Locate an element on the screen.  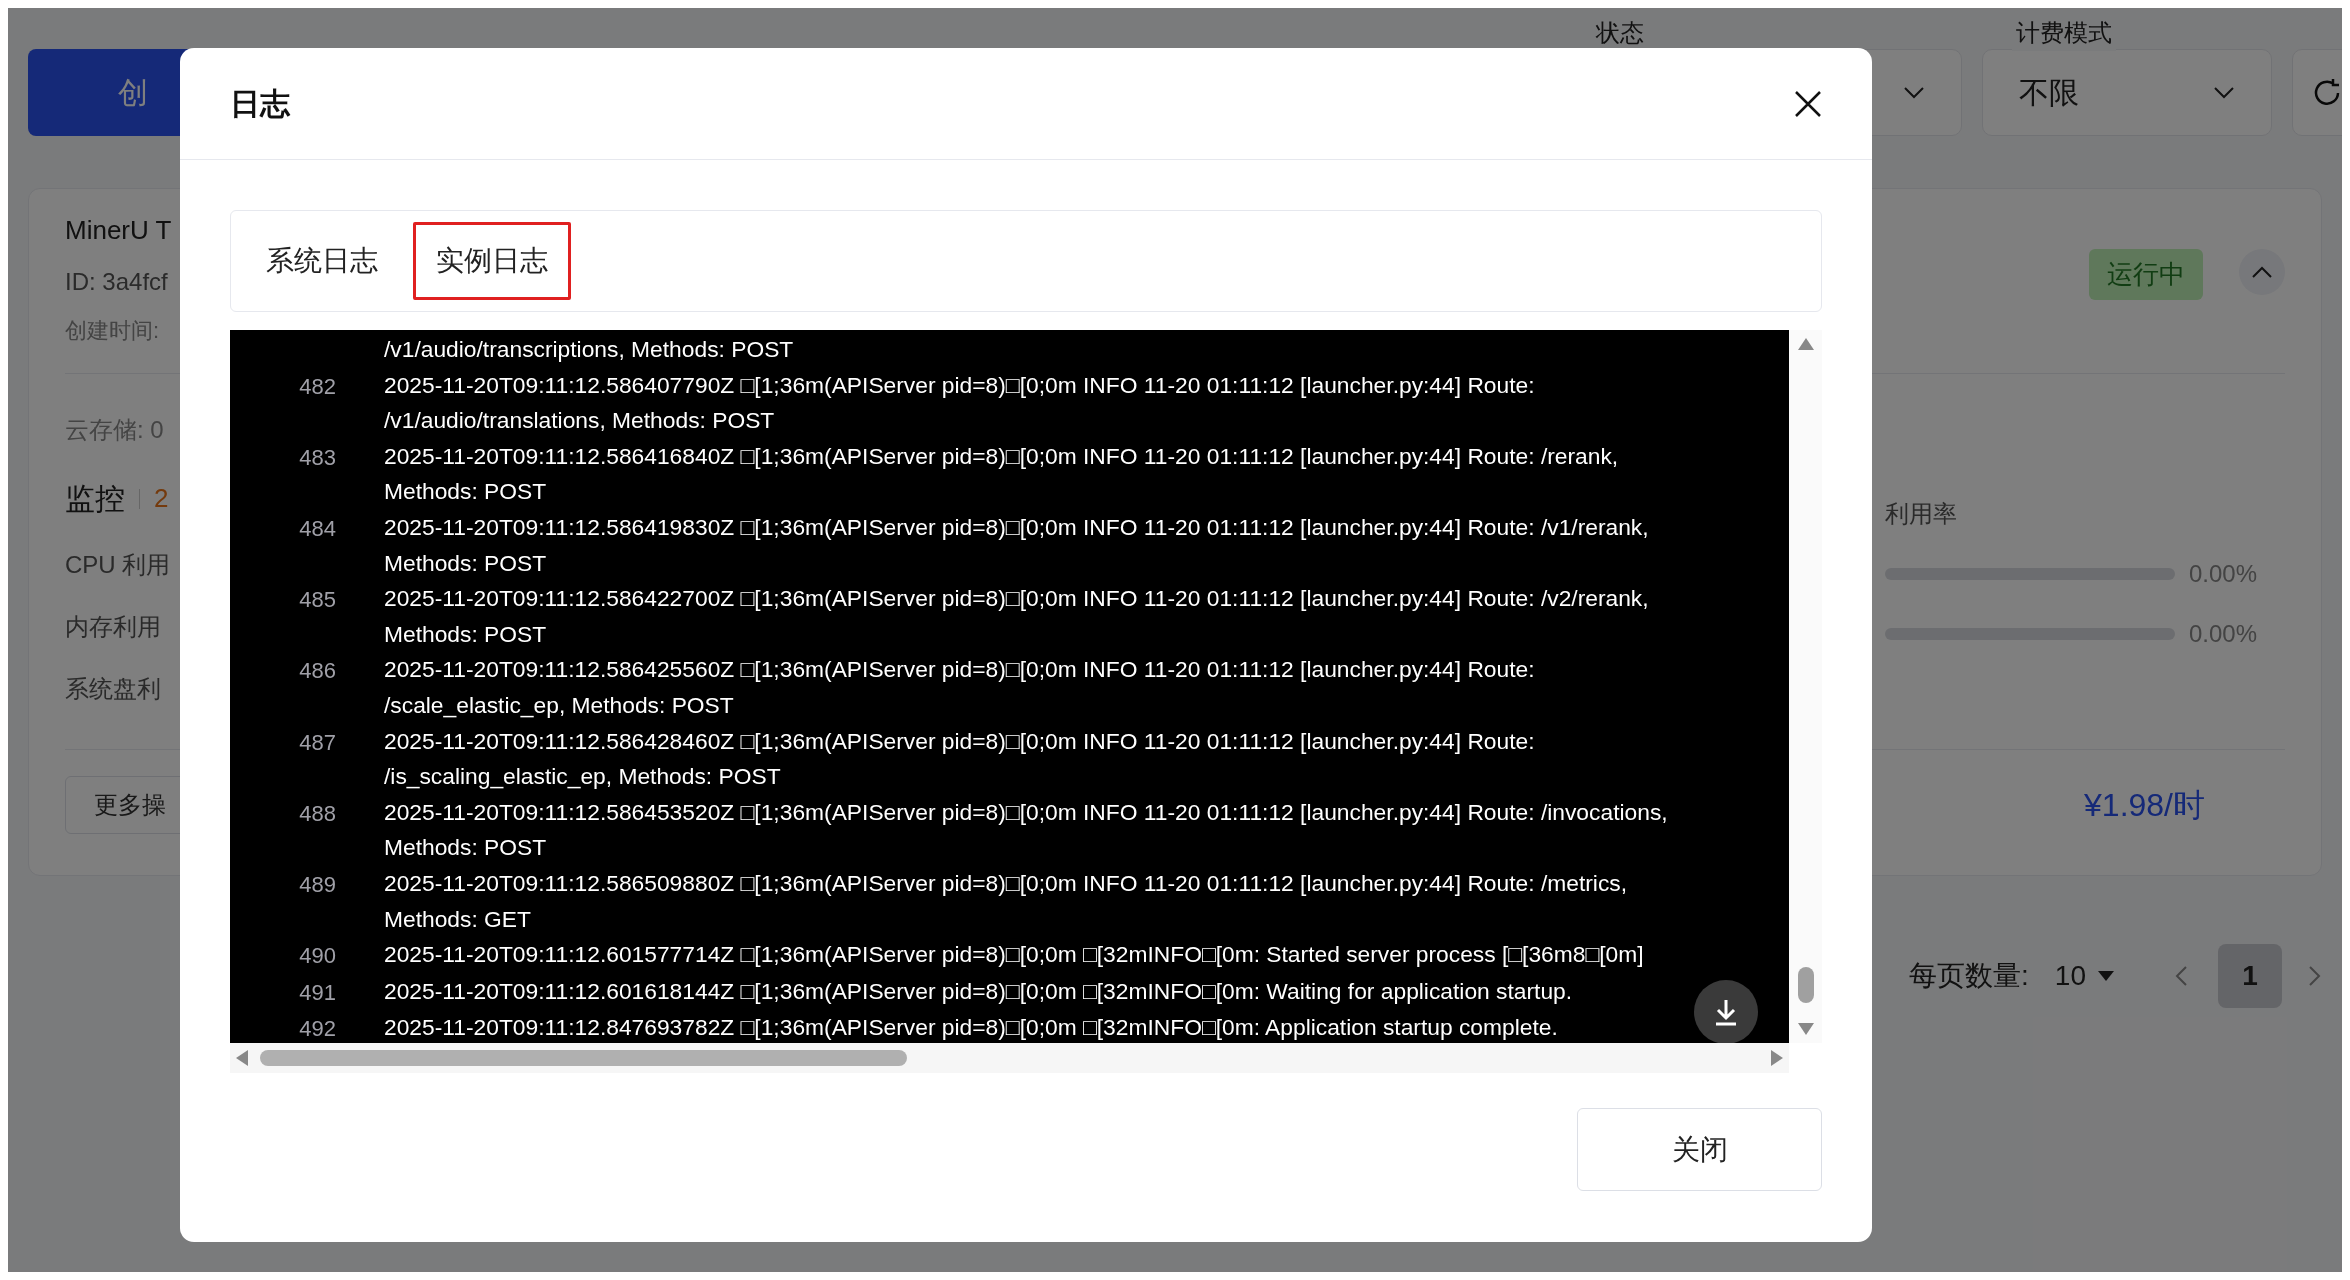
log-line: /is_scaling_elastic_ep, Methods: POST is located at coordinates (583, 777).